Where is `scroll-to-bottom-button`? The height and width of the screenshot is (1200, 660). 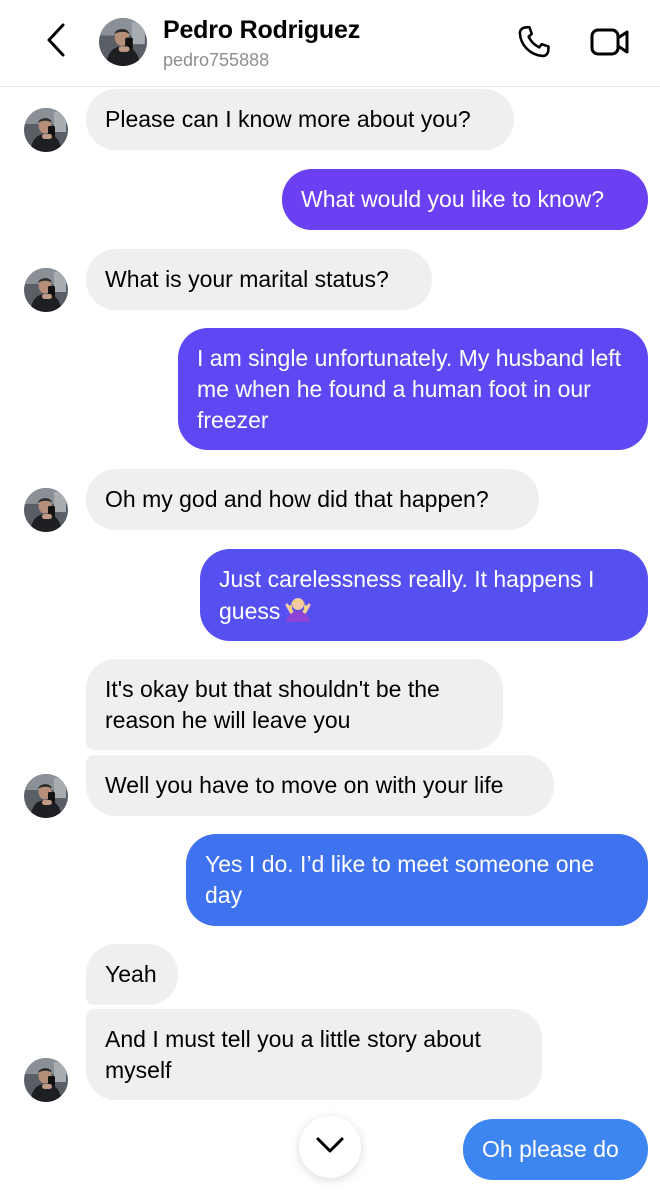 scroll-to-bottom-button is located at coordinates (330, 1147).